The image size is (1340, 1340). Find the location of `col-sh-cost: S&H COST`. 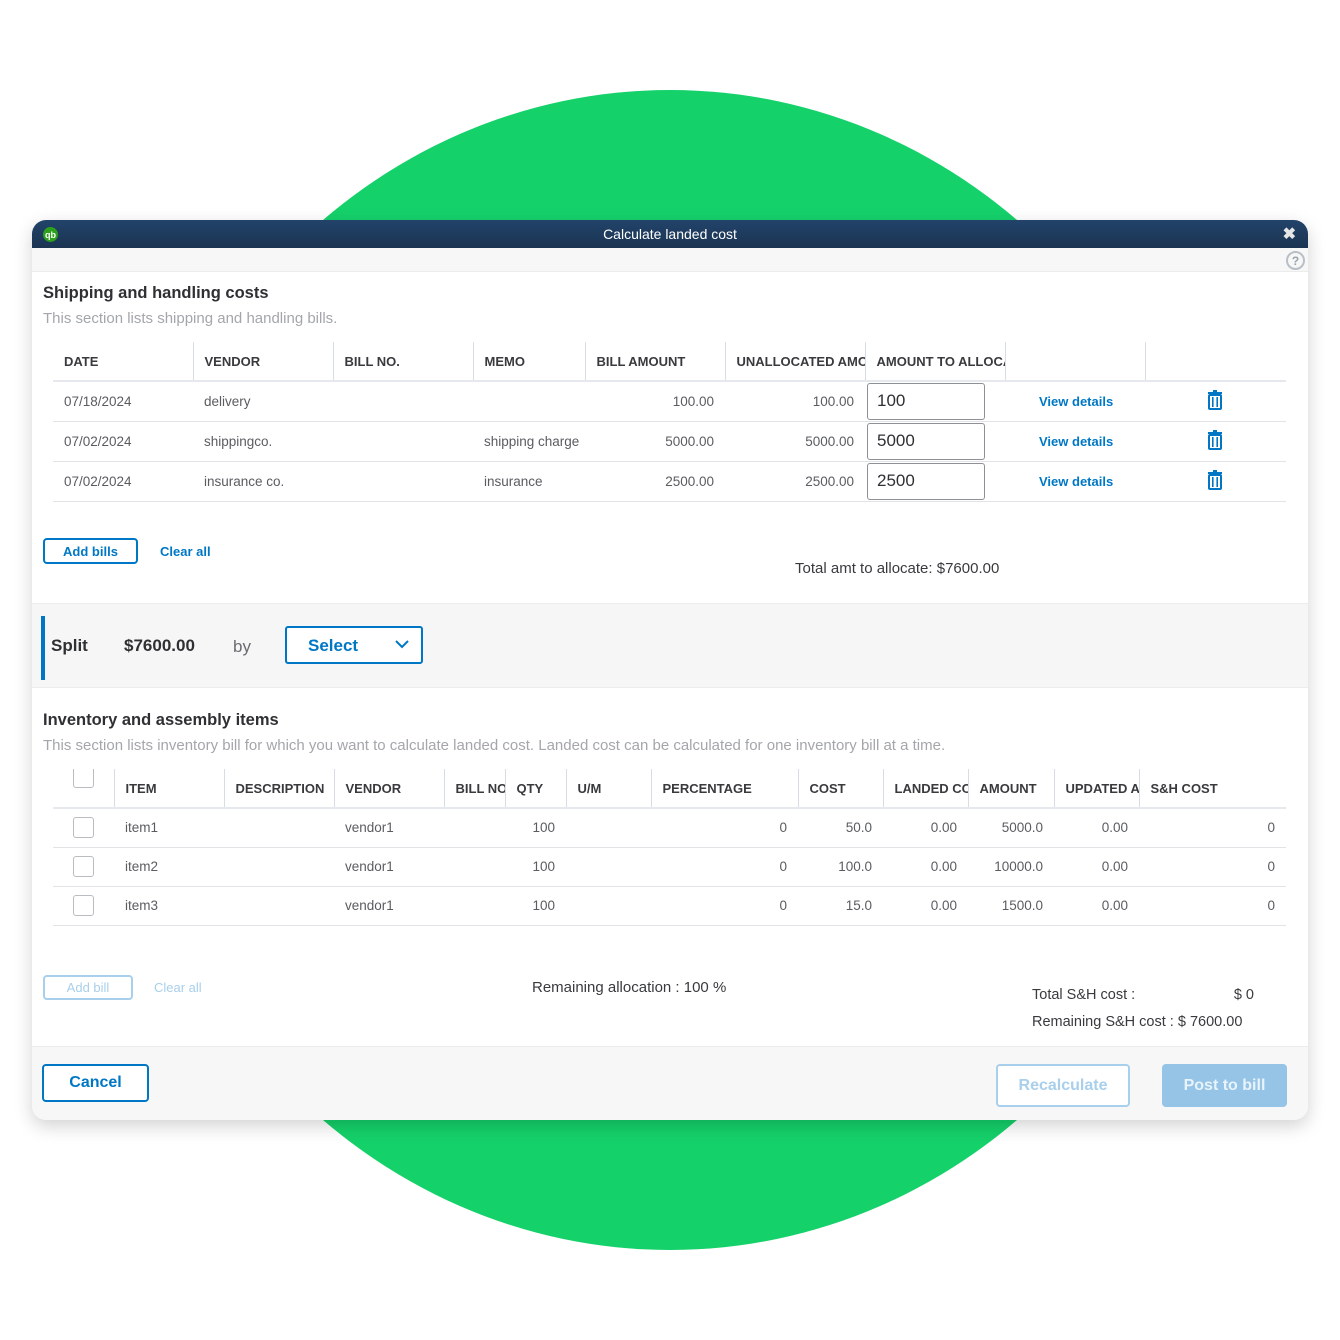

col-sh-cost: S&H COST is located at coordinates (1212, 789).